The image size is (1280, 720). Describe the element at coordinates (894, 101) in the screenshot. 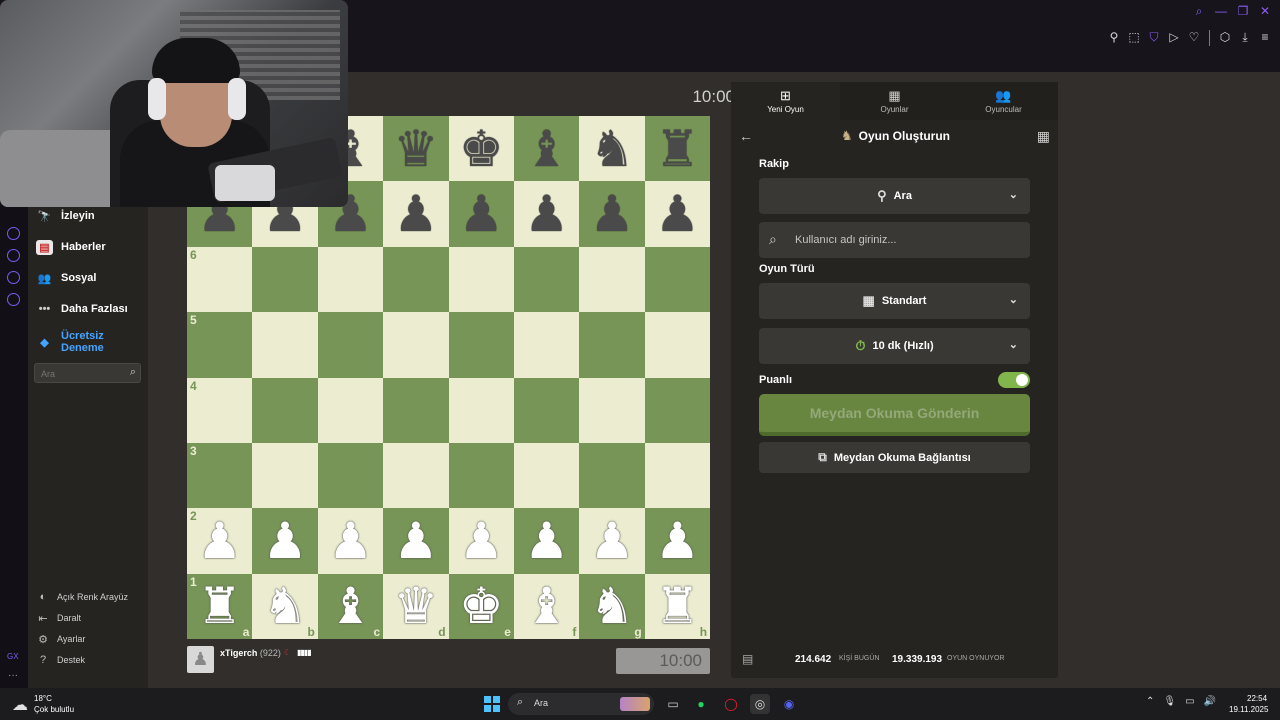

I see `tab-games: ▦ Oyunlar` at that location.